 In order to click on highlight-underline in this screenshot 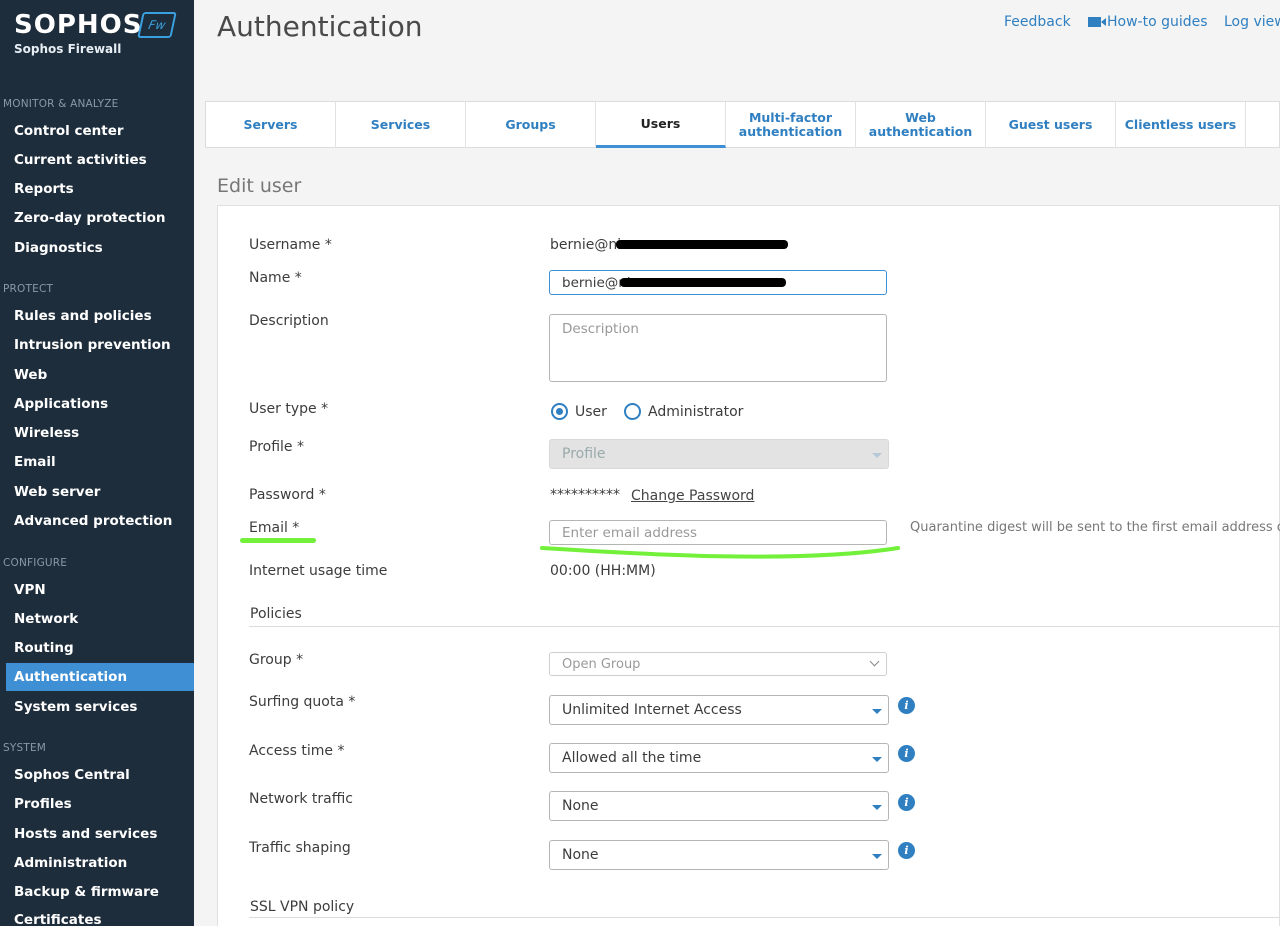, I will do `click(278, 540)`.